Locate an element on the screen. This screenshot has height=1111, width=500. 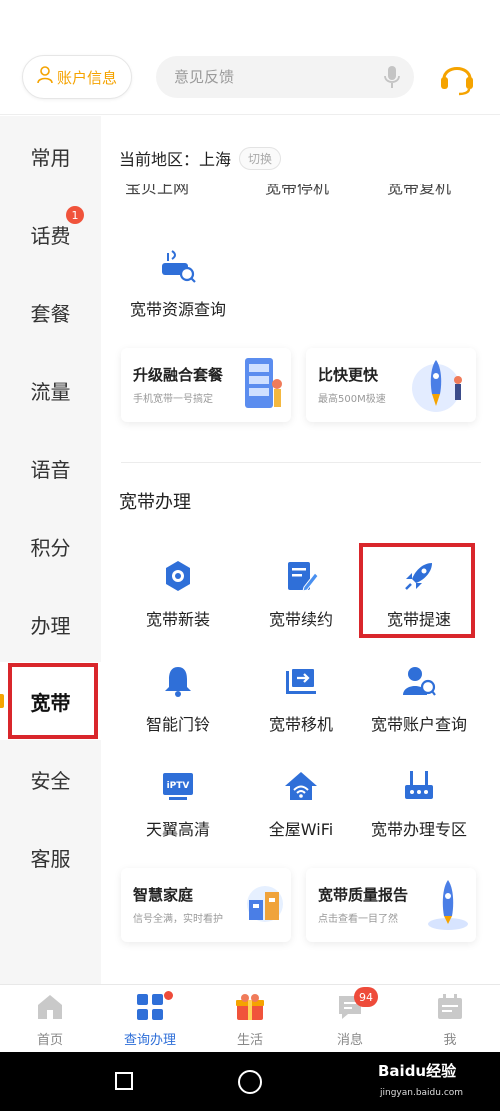
tab-me: 我 is located at coordinates (450, 1020).